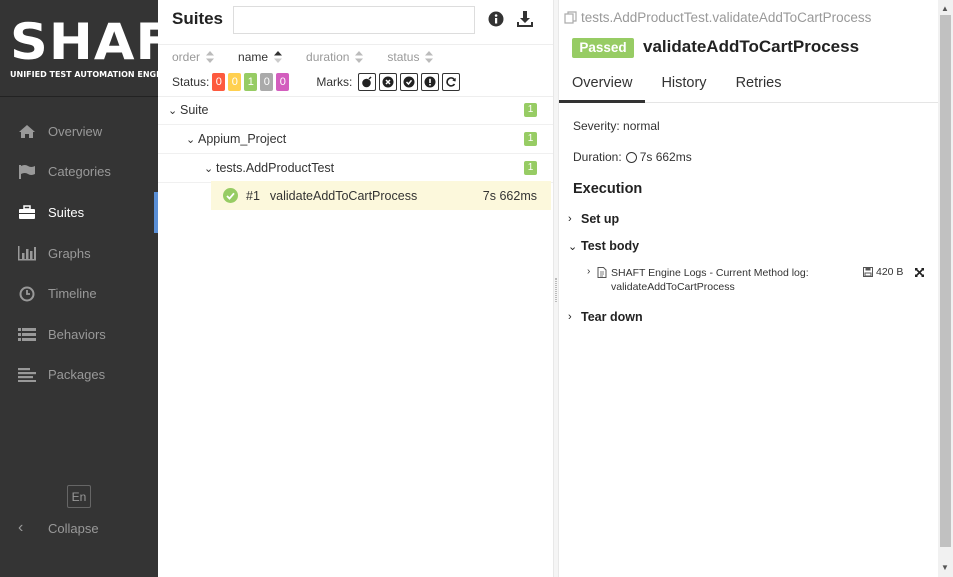 The width and height of the screenshot is (953, 577). What do you see at coordinates (355, 44) in the screenshot?
I see `divider` at bounding box center [355, 44].